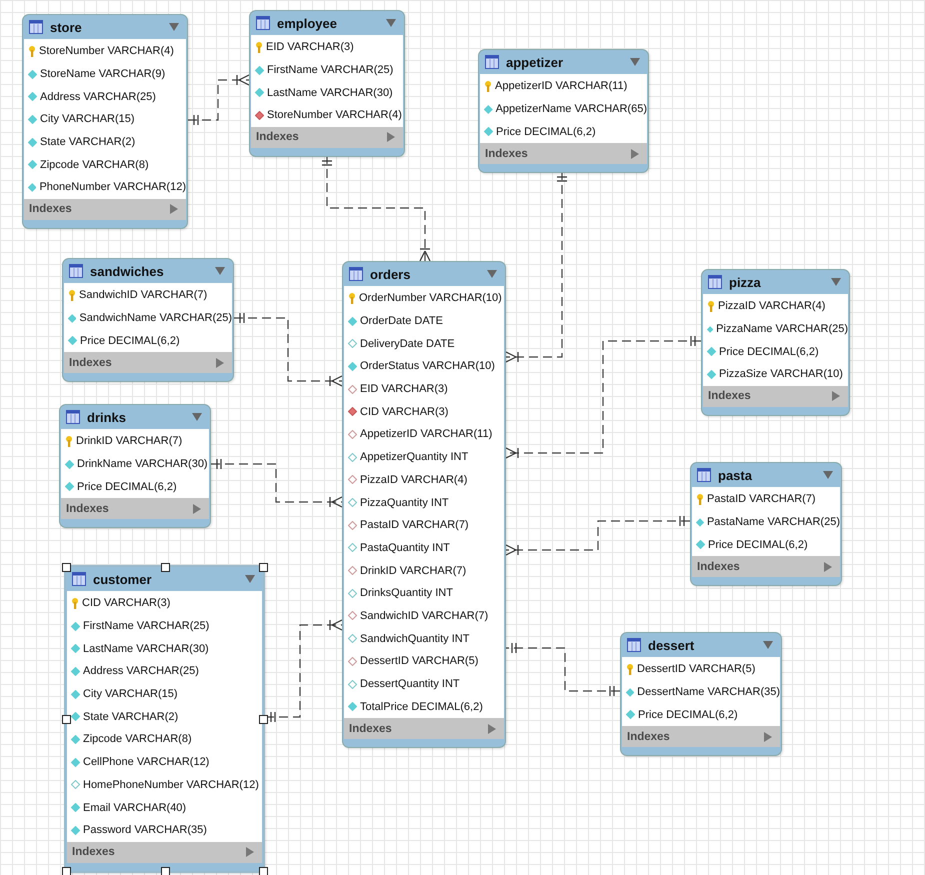 The image size is (925, 875). I want to click on table-name: orders, so click(391, 274).